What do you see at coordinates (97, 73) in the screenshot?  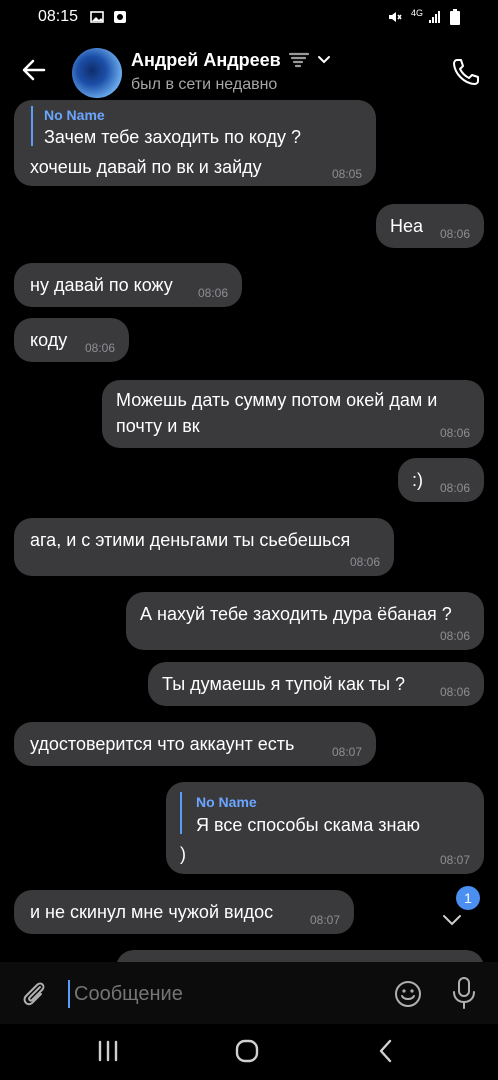 I see `avatar` at bounding box center [97, 73].